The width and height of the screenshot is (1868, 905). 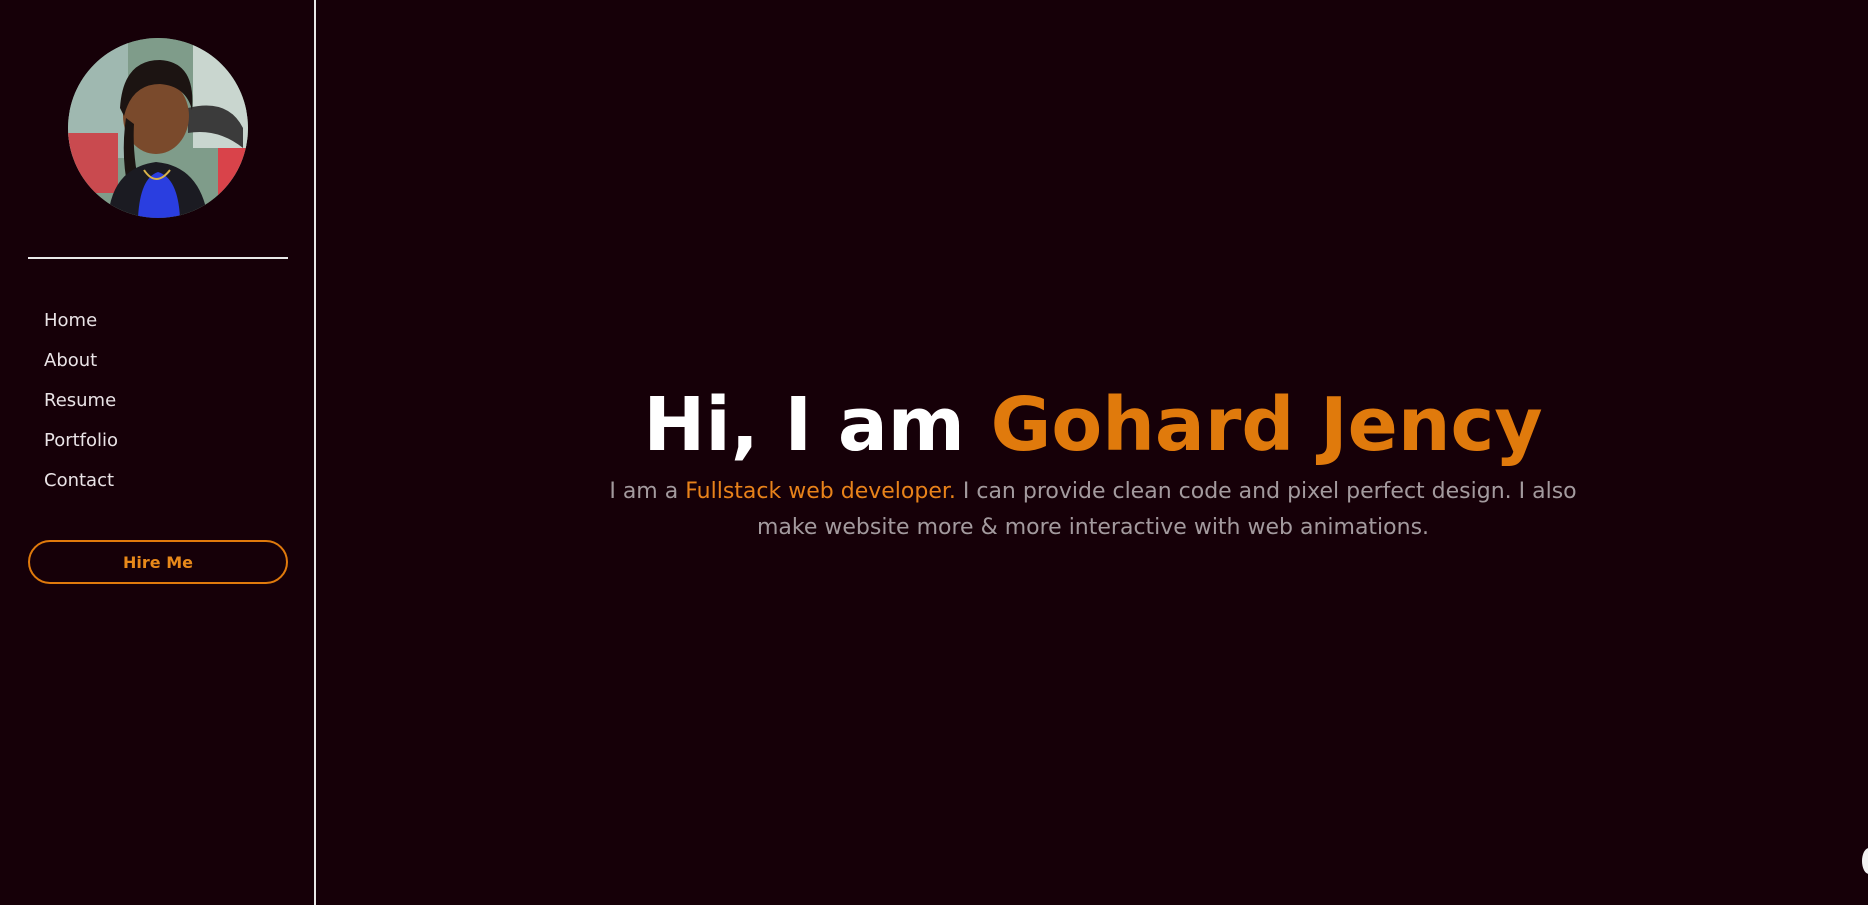 What do you see at coordinates (81, 326) in the screenshot?
I see `nav-item-home: Home` at bounding box center [81, 326].